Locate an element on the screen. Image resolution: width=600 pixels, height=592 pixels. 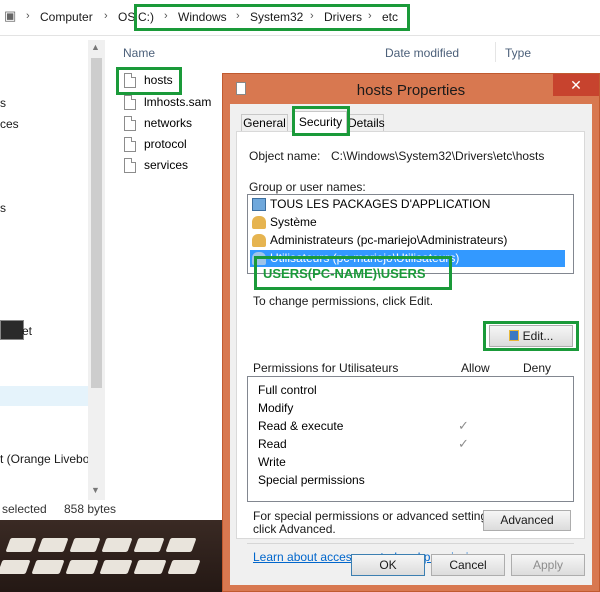
permission-row: Full control is located at coordinates (408, 390).